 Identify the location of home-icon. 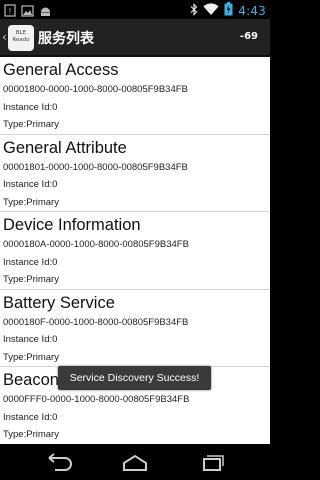
(135, 462).